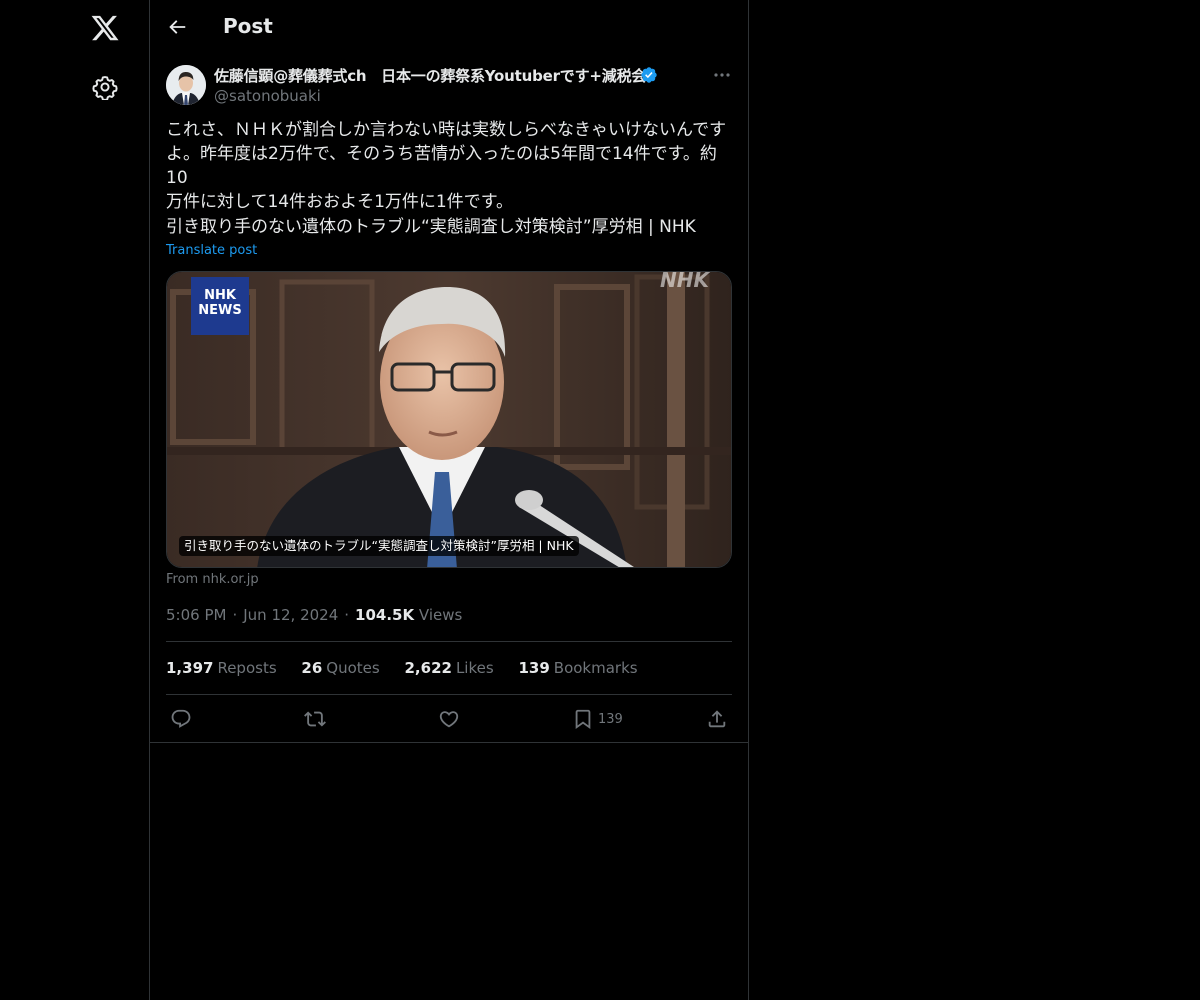  I want to click on views-count: 104.5K, so click(385, 615).